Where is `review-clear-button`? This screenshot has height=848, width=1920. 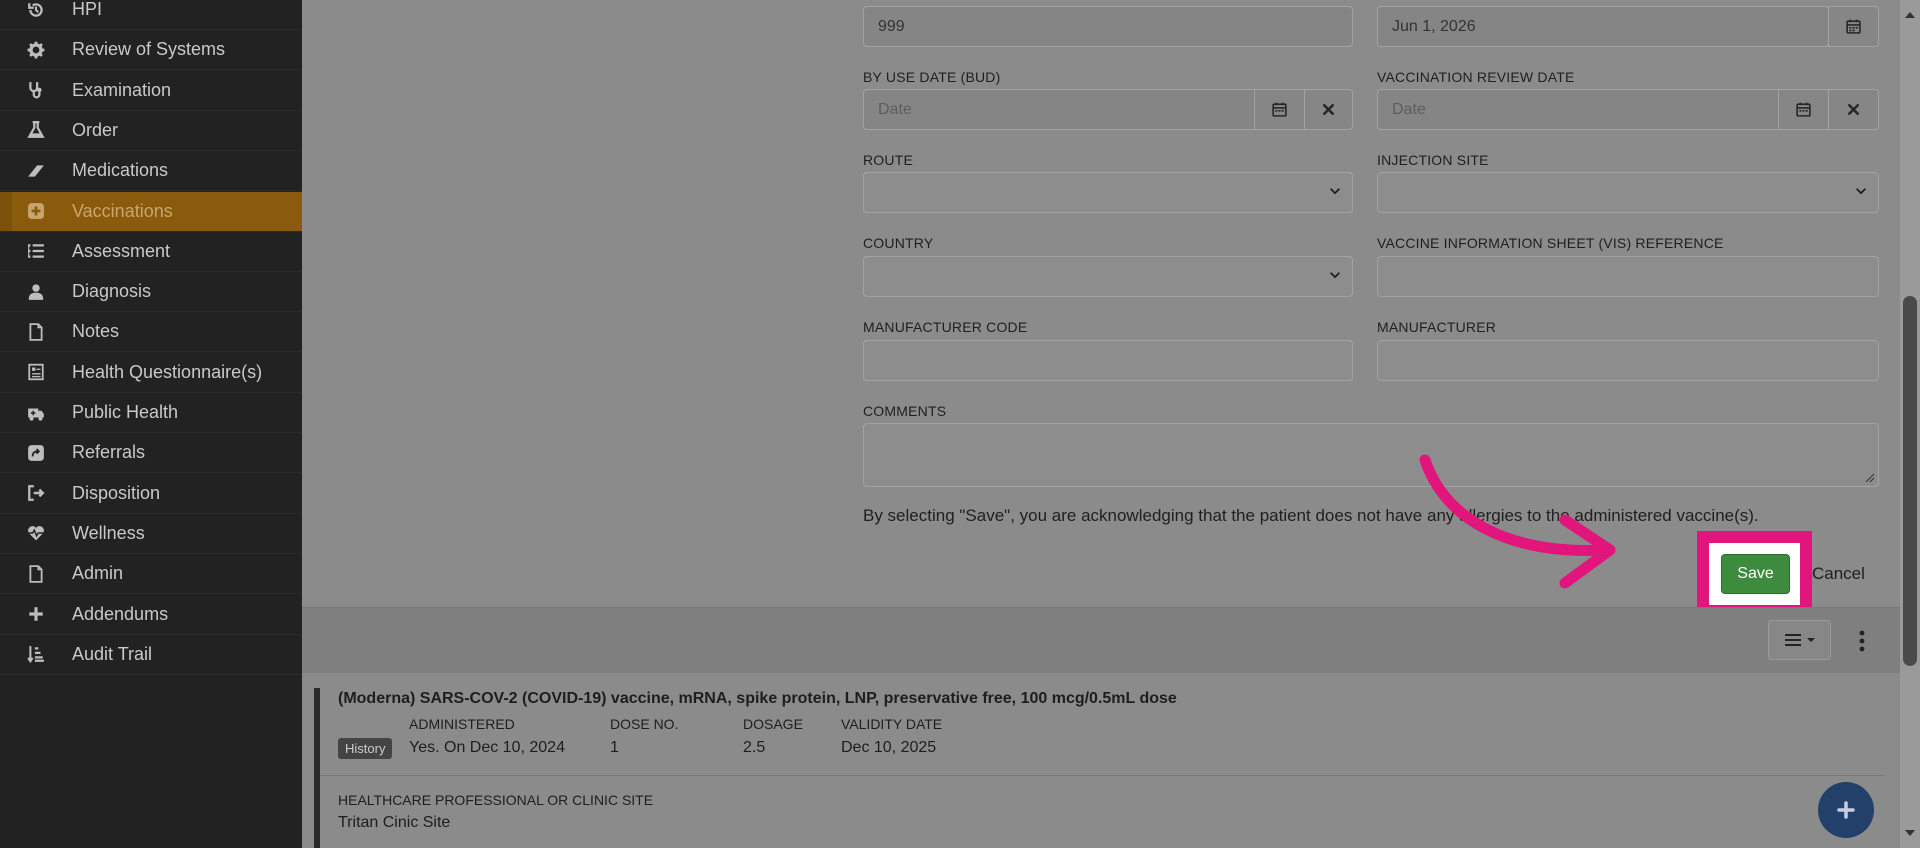
review-clear-button is located at coordinates (1853, 109).